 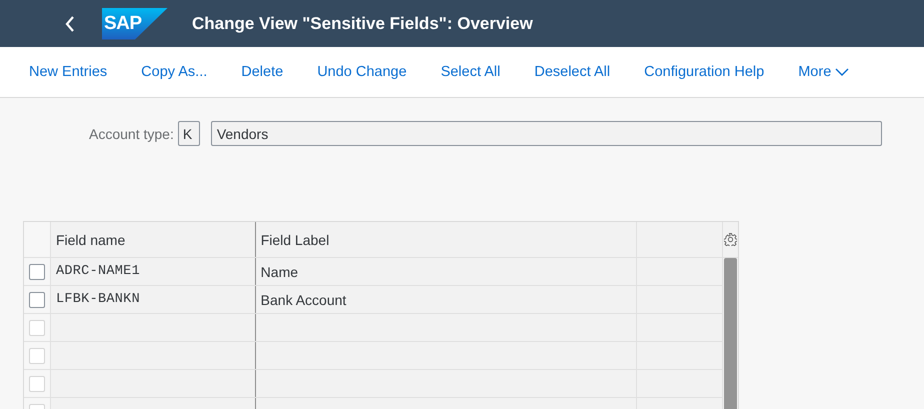 I want to click on input-field: Vendors, so click(x=546, y=133).